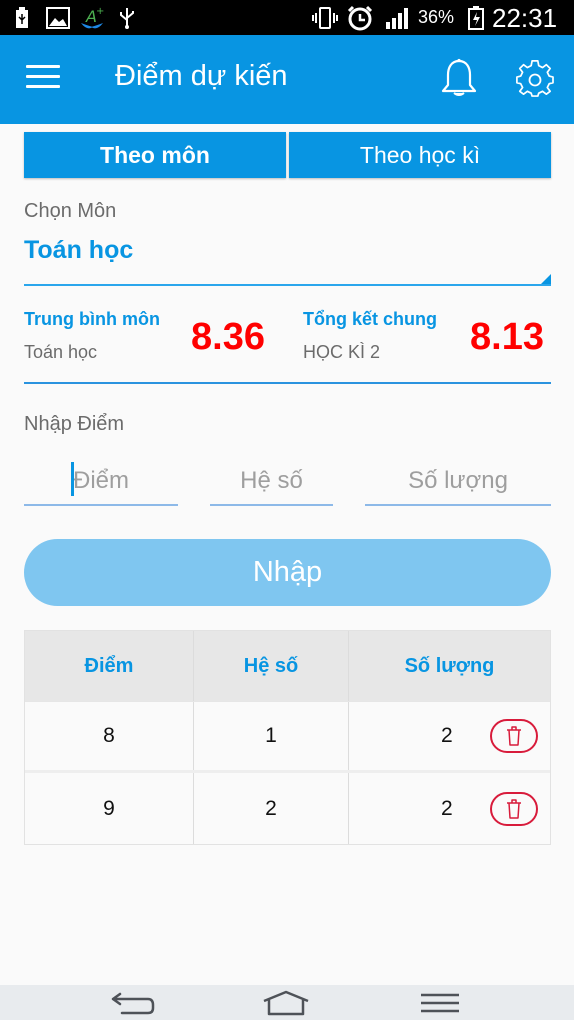  Describe the element at coordinates (58, 18) in the screenshot. I see `gallery-icon` at that location.